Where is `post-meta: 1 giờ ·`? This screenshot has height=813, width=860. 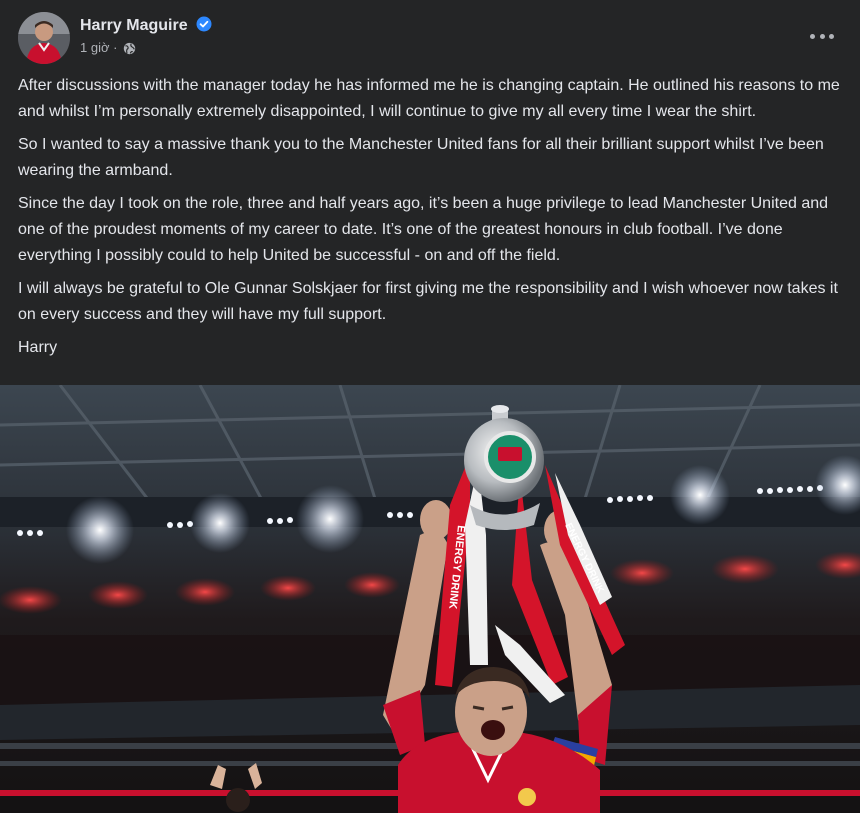
post-meta: 1 giờ · is located at coordinates (108, 47).